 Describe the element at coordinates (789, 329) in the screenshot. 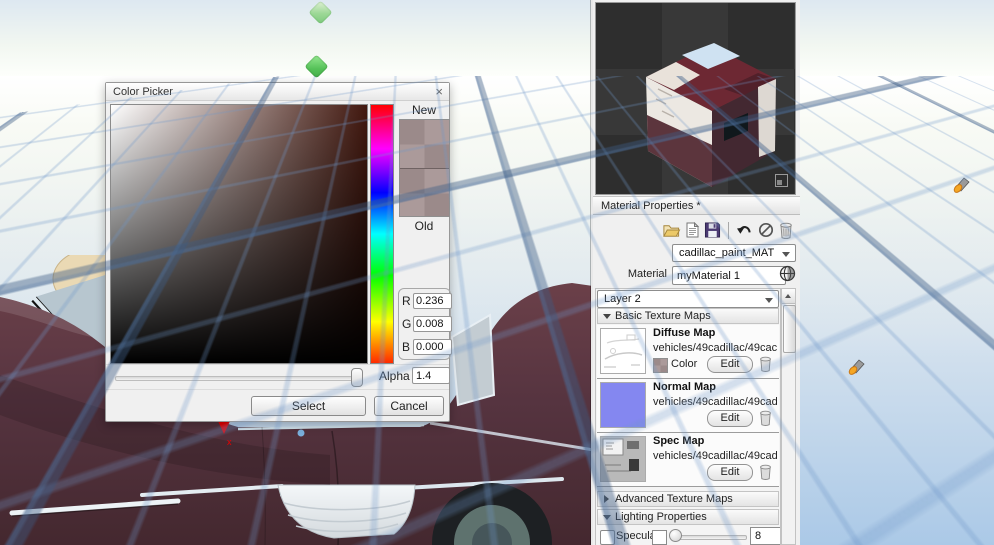

I see `scrollbar-thumb` at that location.